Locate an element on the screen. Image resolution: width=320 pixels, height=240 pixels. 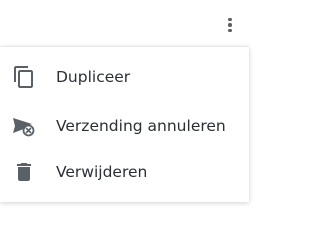
copy-icon is located at coordinates (24, 77).